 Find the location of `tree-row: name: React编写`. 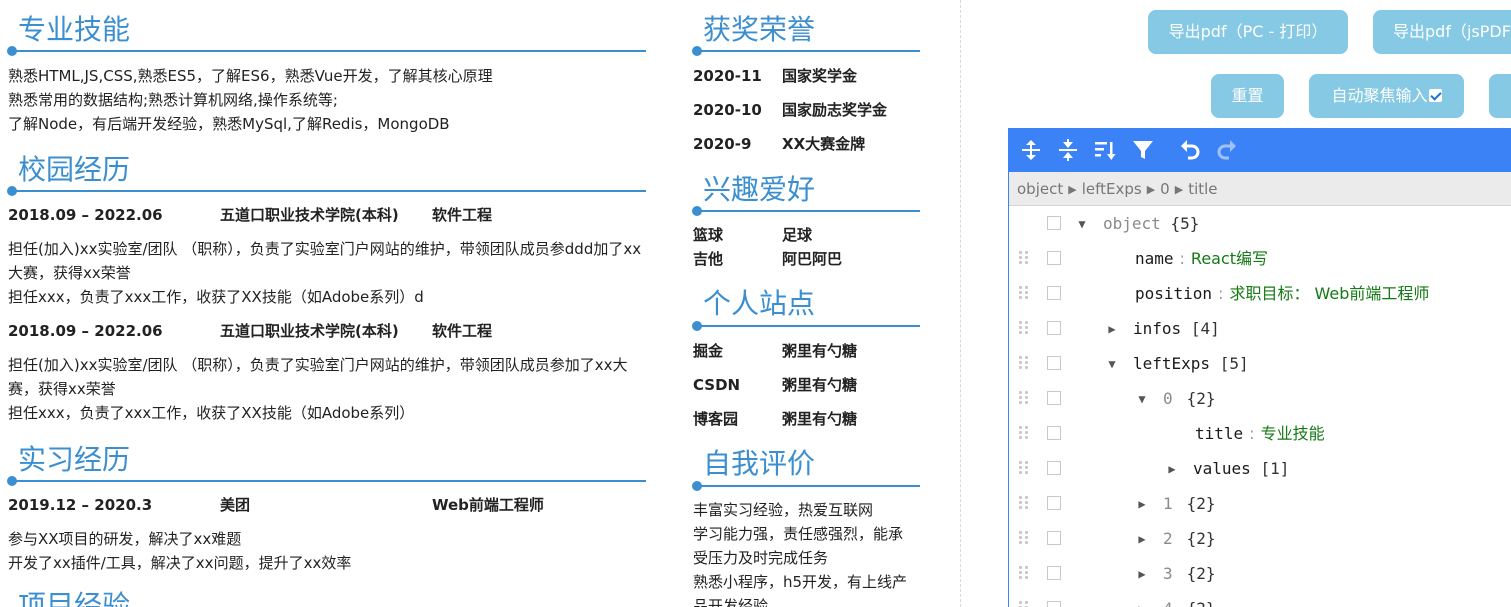

tree-row: name: React编写 is located at coordinates (1260, 258).